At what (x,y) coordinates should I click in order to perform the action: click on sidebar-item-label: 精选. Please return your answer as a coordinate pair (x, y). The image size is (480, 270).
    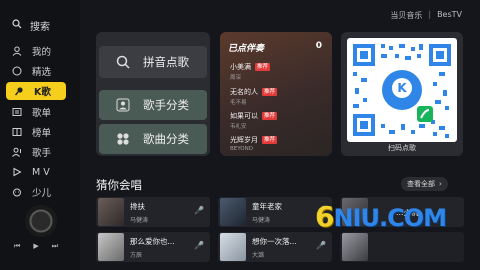
    Looking at the image, I should click on (42, 72).